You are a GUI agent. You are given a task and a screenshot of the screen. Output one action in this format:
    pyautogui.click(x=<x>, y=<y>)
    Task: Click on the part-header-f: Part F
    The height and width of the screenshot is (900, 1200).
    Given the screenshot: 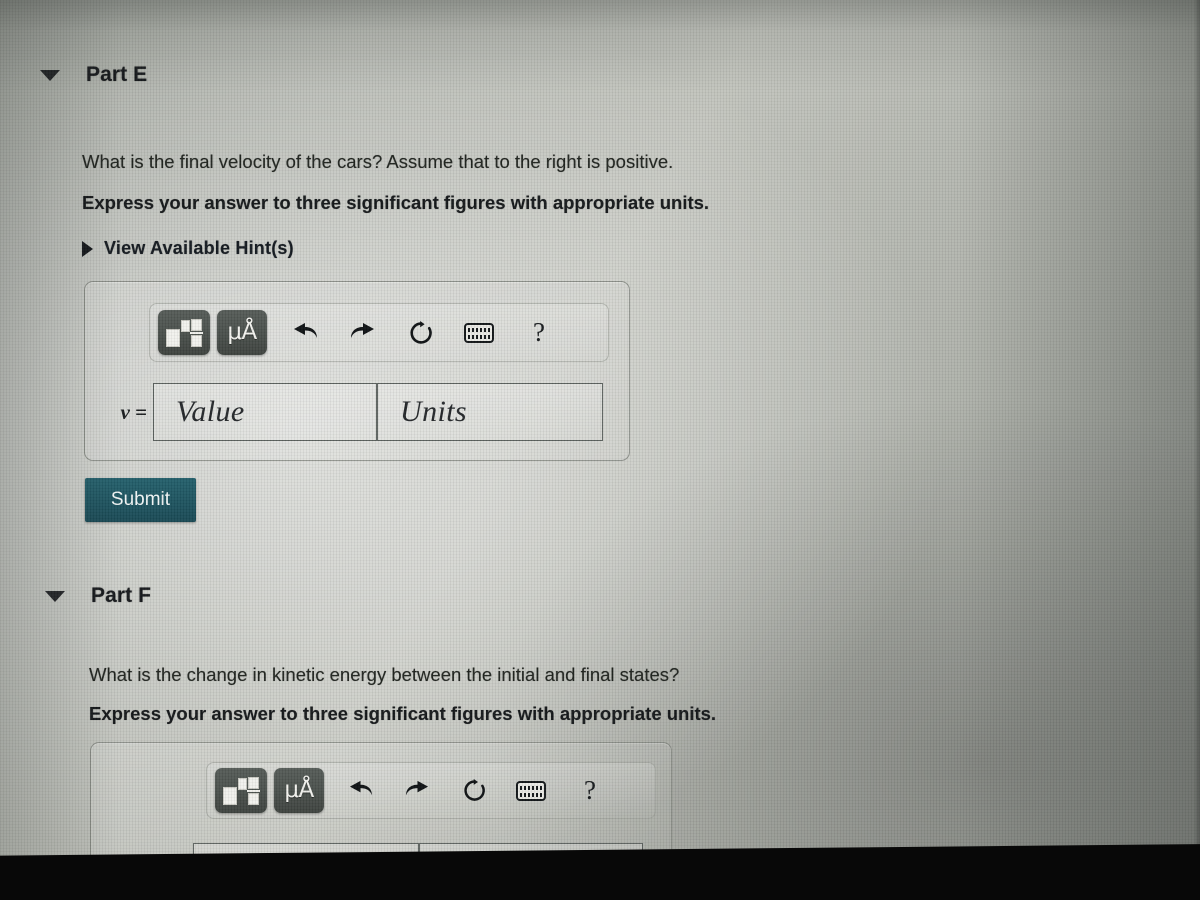 What is the action you would take?
    pyautogui.click(x=98, y=596)
    